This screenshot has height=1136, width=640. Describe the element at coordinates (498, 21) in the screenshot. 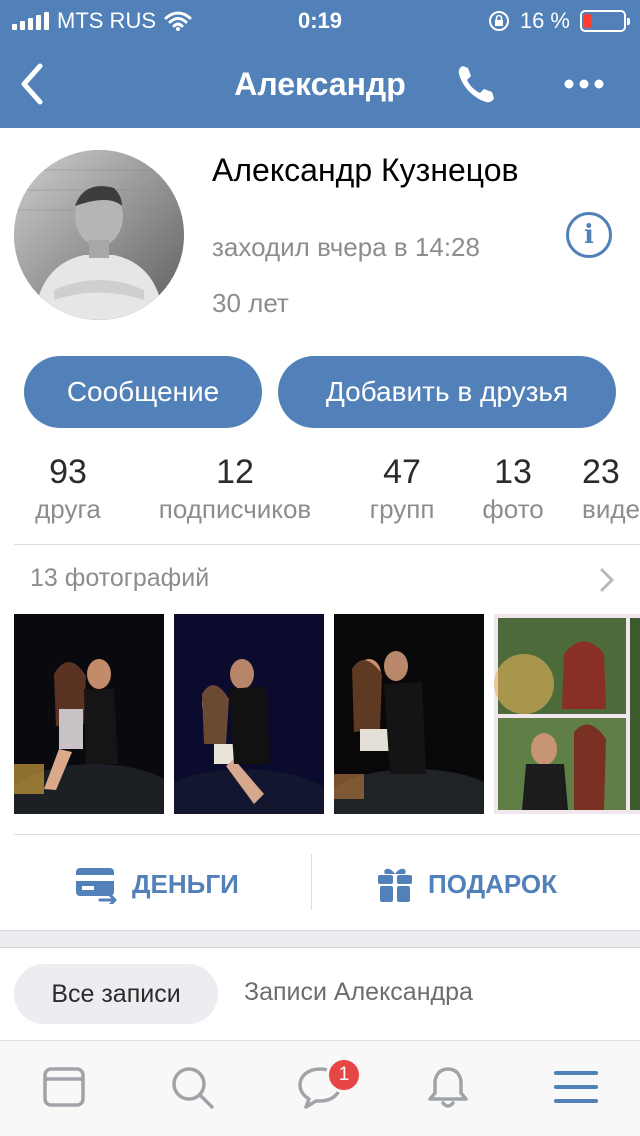

I see `orientation-lock-icon` at that location.